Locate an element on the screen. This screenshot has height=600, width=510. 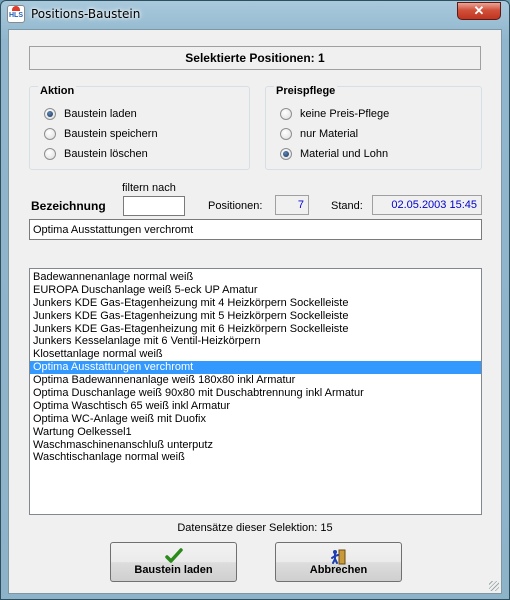
close-button: ✕ is located at coordinates (479, 11).